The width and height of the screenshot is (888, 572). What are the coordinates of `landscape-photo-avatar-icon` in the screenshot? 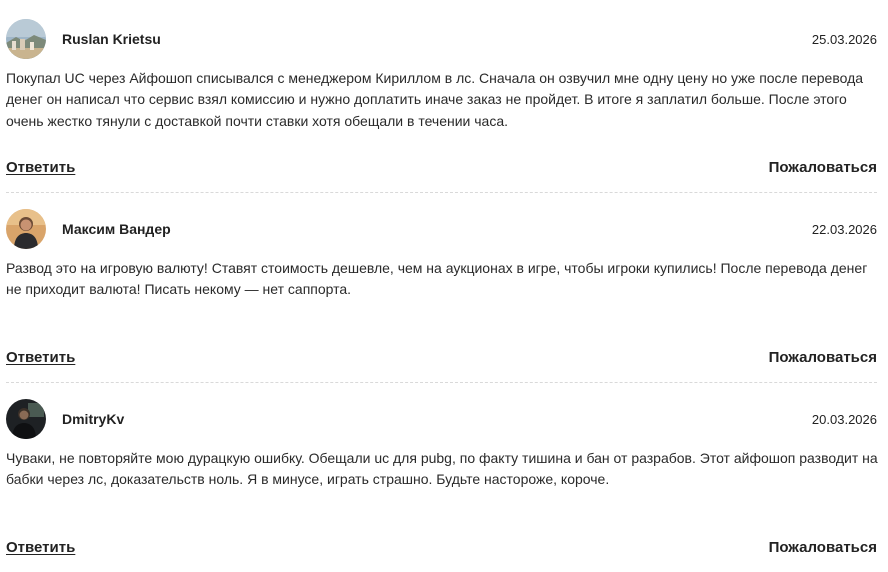 It's located at (26, 39).